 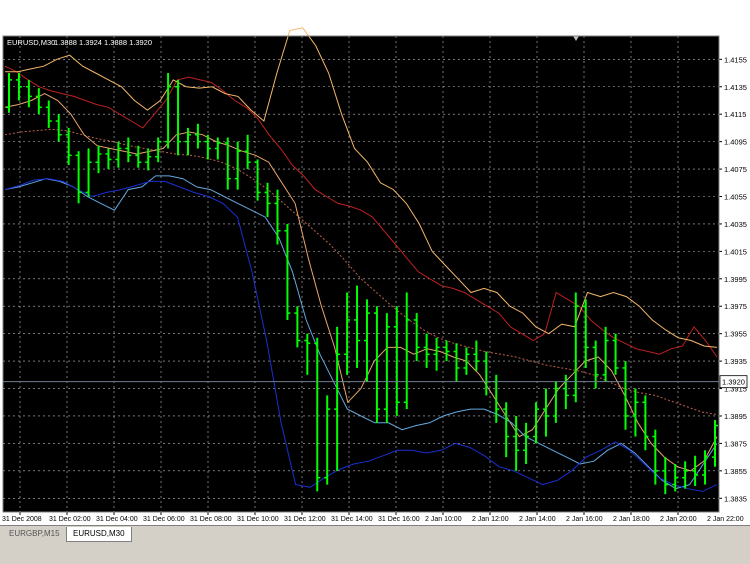 What do you see at coordinates (103, 42) in the screenshot?
I see `chart-ohlc-label: 1.3888 1.3924 1.3888 1.3920` at bounding box center [103, 42].